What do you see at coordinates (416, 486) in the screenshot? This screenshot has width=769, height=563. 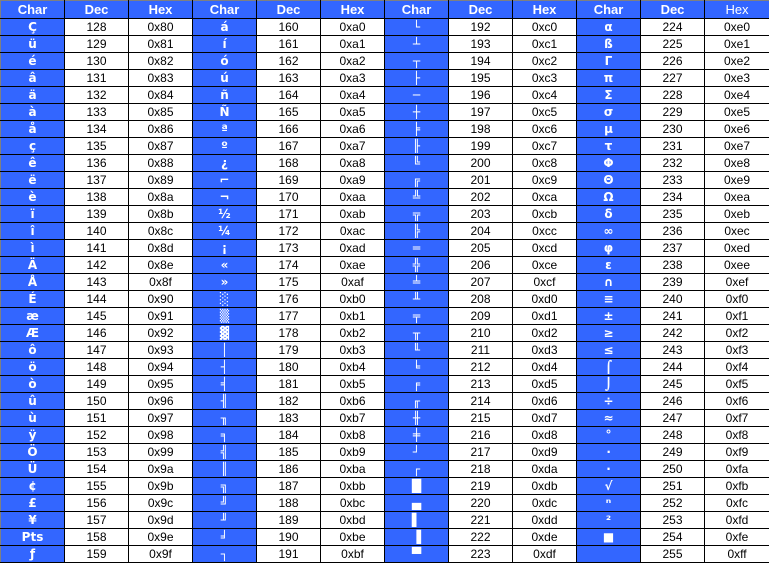 I see `char-cell: █` at bounding box center [416, 486].